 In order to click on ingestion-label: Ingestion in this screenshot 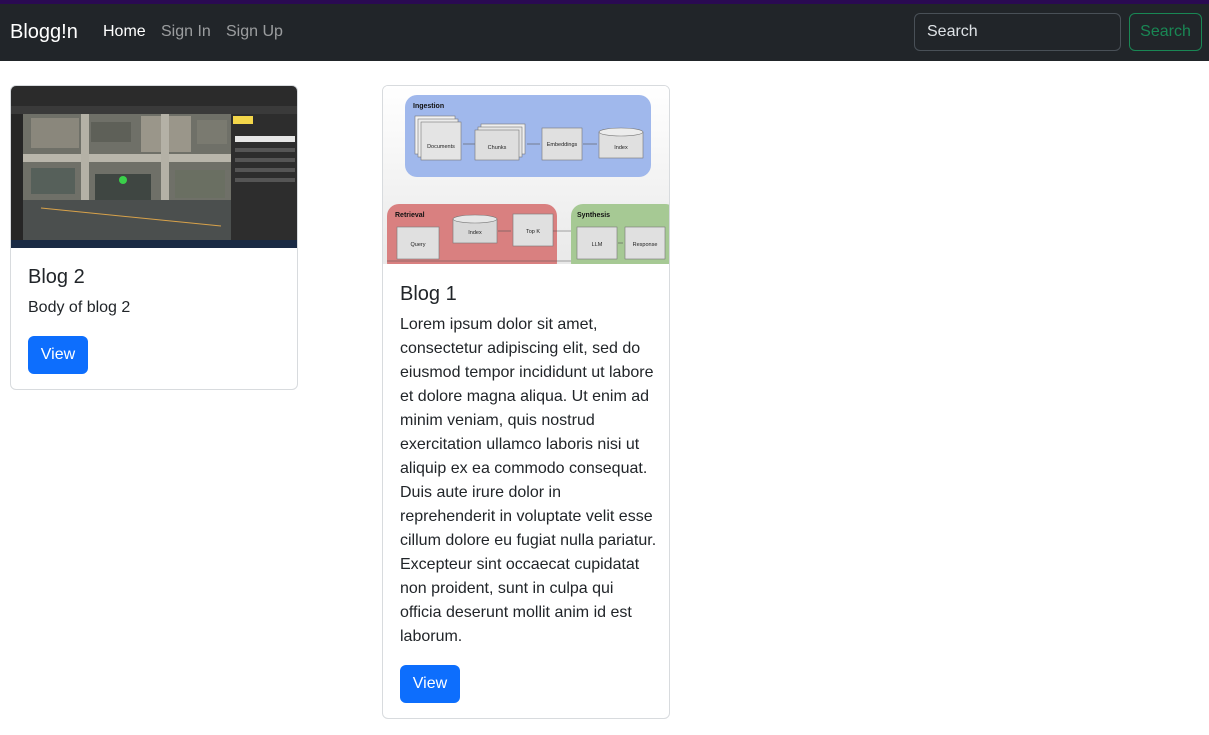, I will do `click(428, 106)`.